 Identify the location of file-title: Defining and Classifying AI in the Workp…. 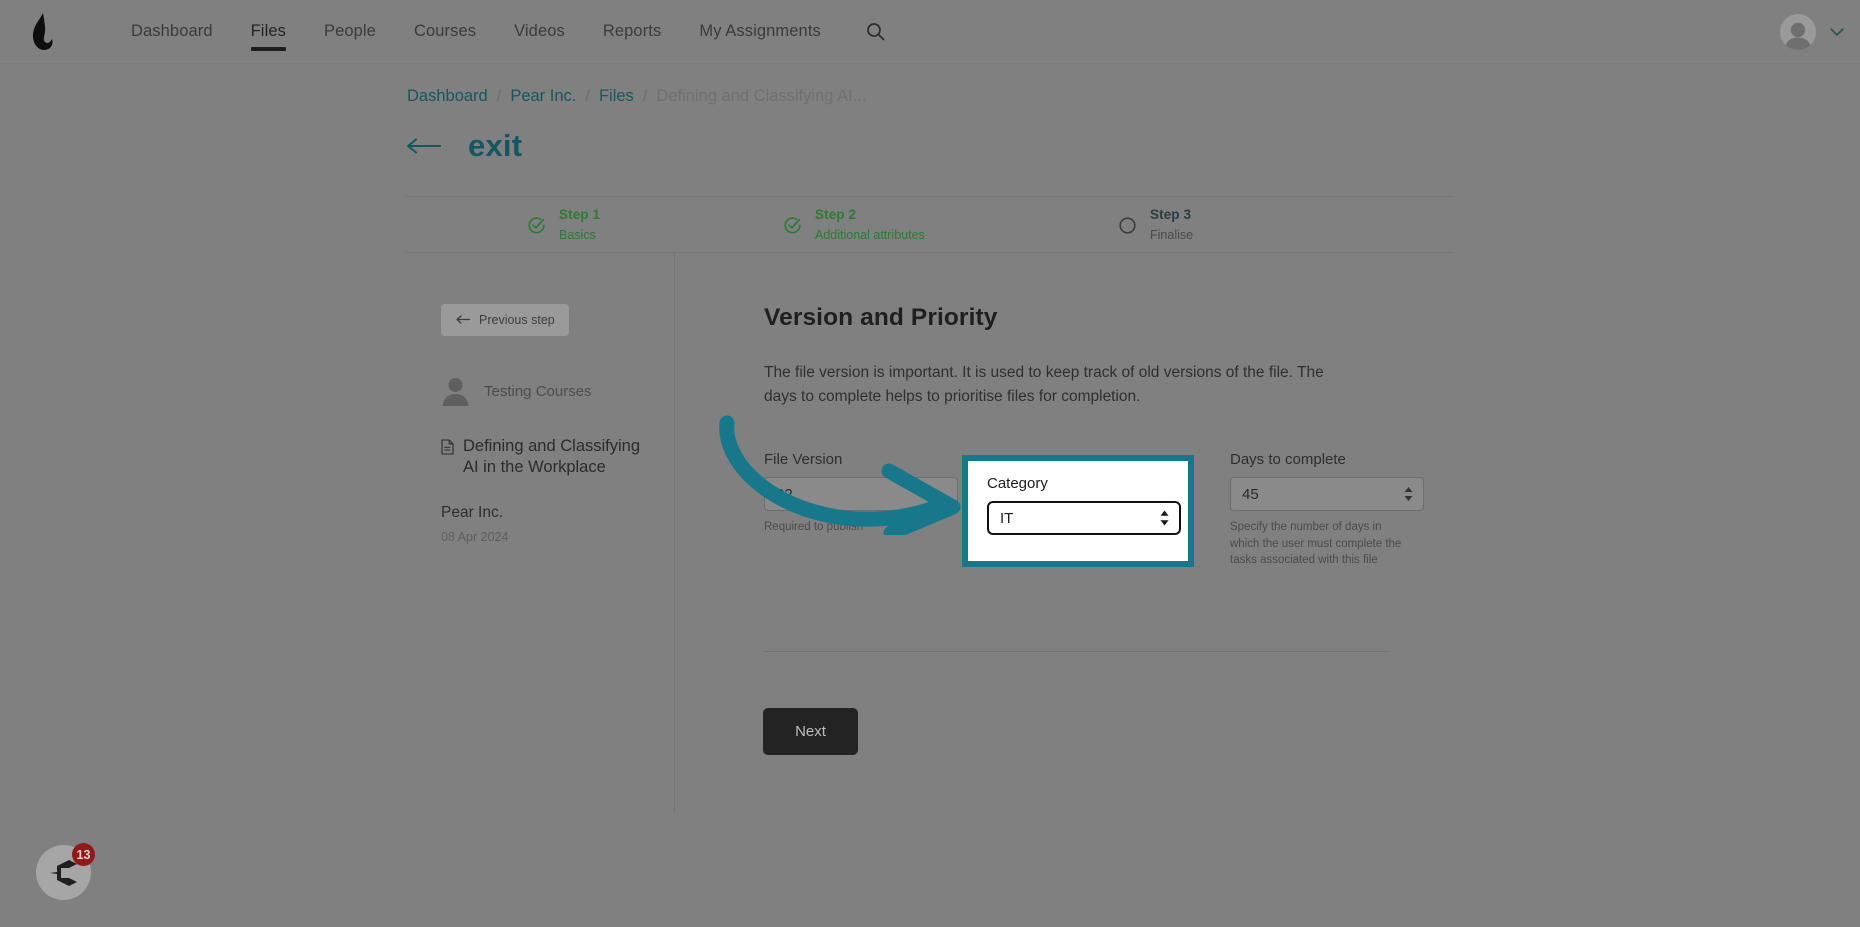
(552, 457).